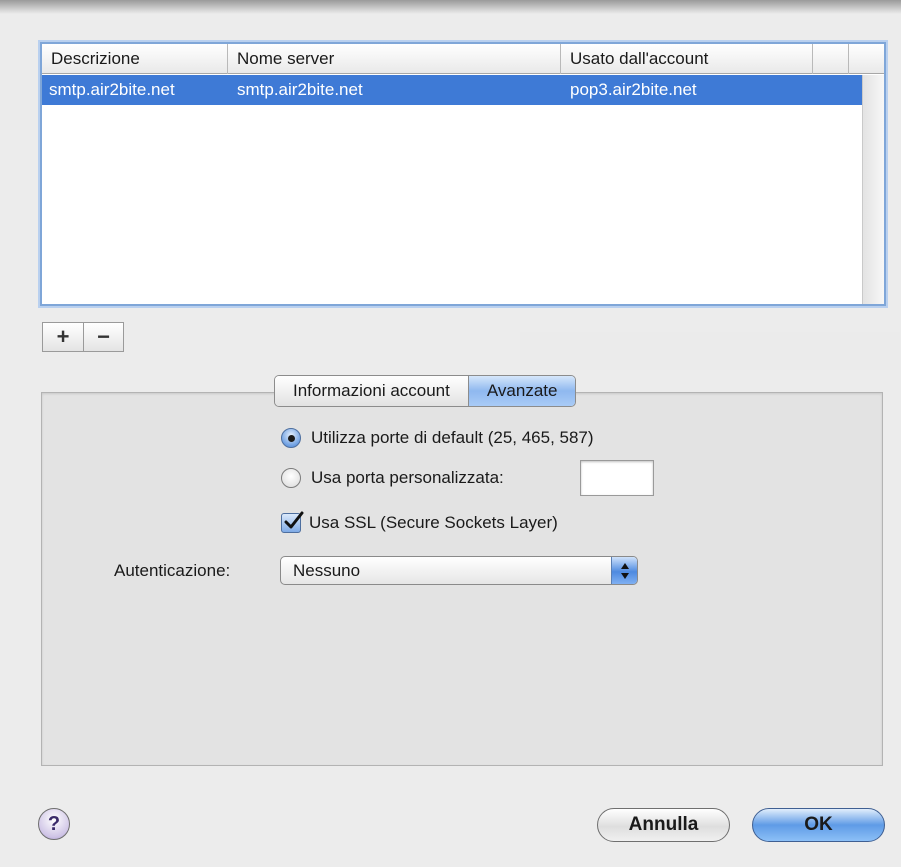  I want to click on select-arrows-icon, so click(624, 570).